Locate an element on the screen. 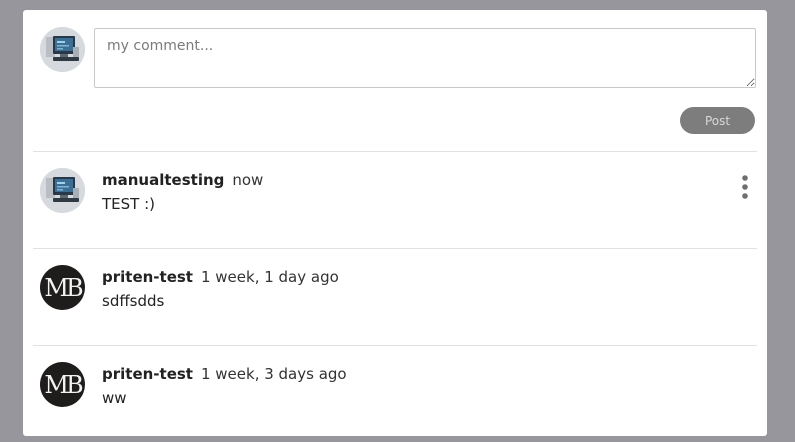 This screenshot has width=795, height=442. comment-text: sdffsdds is located at coordinates (133, 301).